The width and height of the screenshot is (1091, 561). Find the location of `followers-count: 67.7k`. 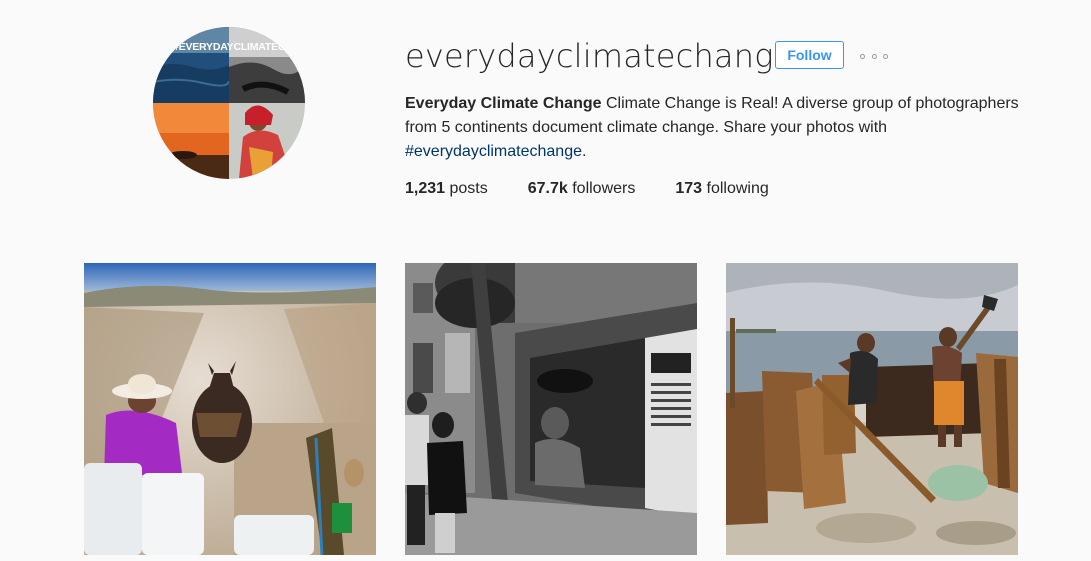

followers-count: 67.7k is located at coordinates (547, 188).